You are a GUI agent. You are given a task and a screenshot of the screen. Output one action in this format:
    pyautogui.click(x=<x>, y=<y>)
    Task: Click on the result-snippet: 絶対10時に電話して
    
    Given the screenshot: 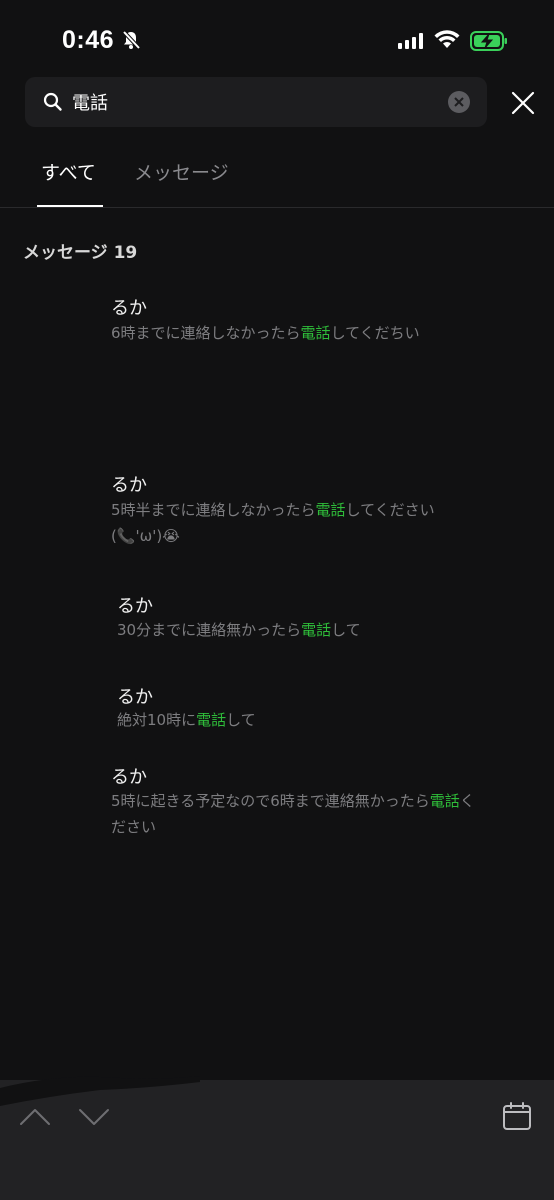 What is the action you would take?
    pyautogui.click(x=307, y=720)
    